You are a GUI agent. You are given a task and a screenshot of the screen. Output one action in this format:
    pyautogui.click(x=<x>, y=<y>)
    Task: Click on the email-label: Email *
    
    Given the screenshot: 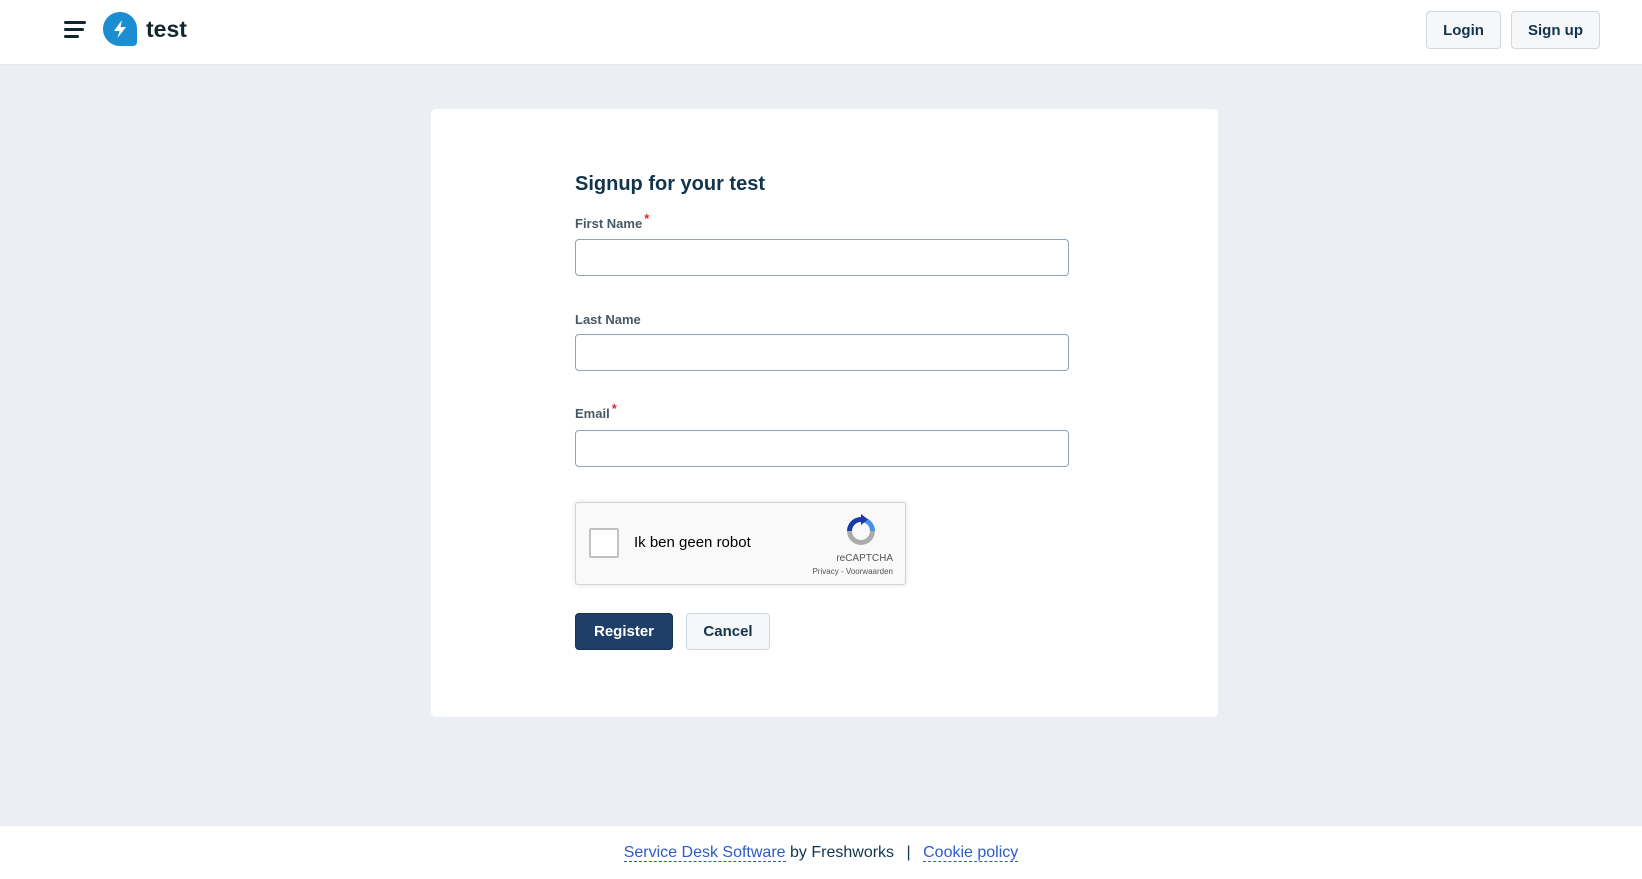 What is the action you would take?
    pyautogui.click(x=596, y=411)
    